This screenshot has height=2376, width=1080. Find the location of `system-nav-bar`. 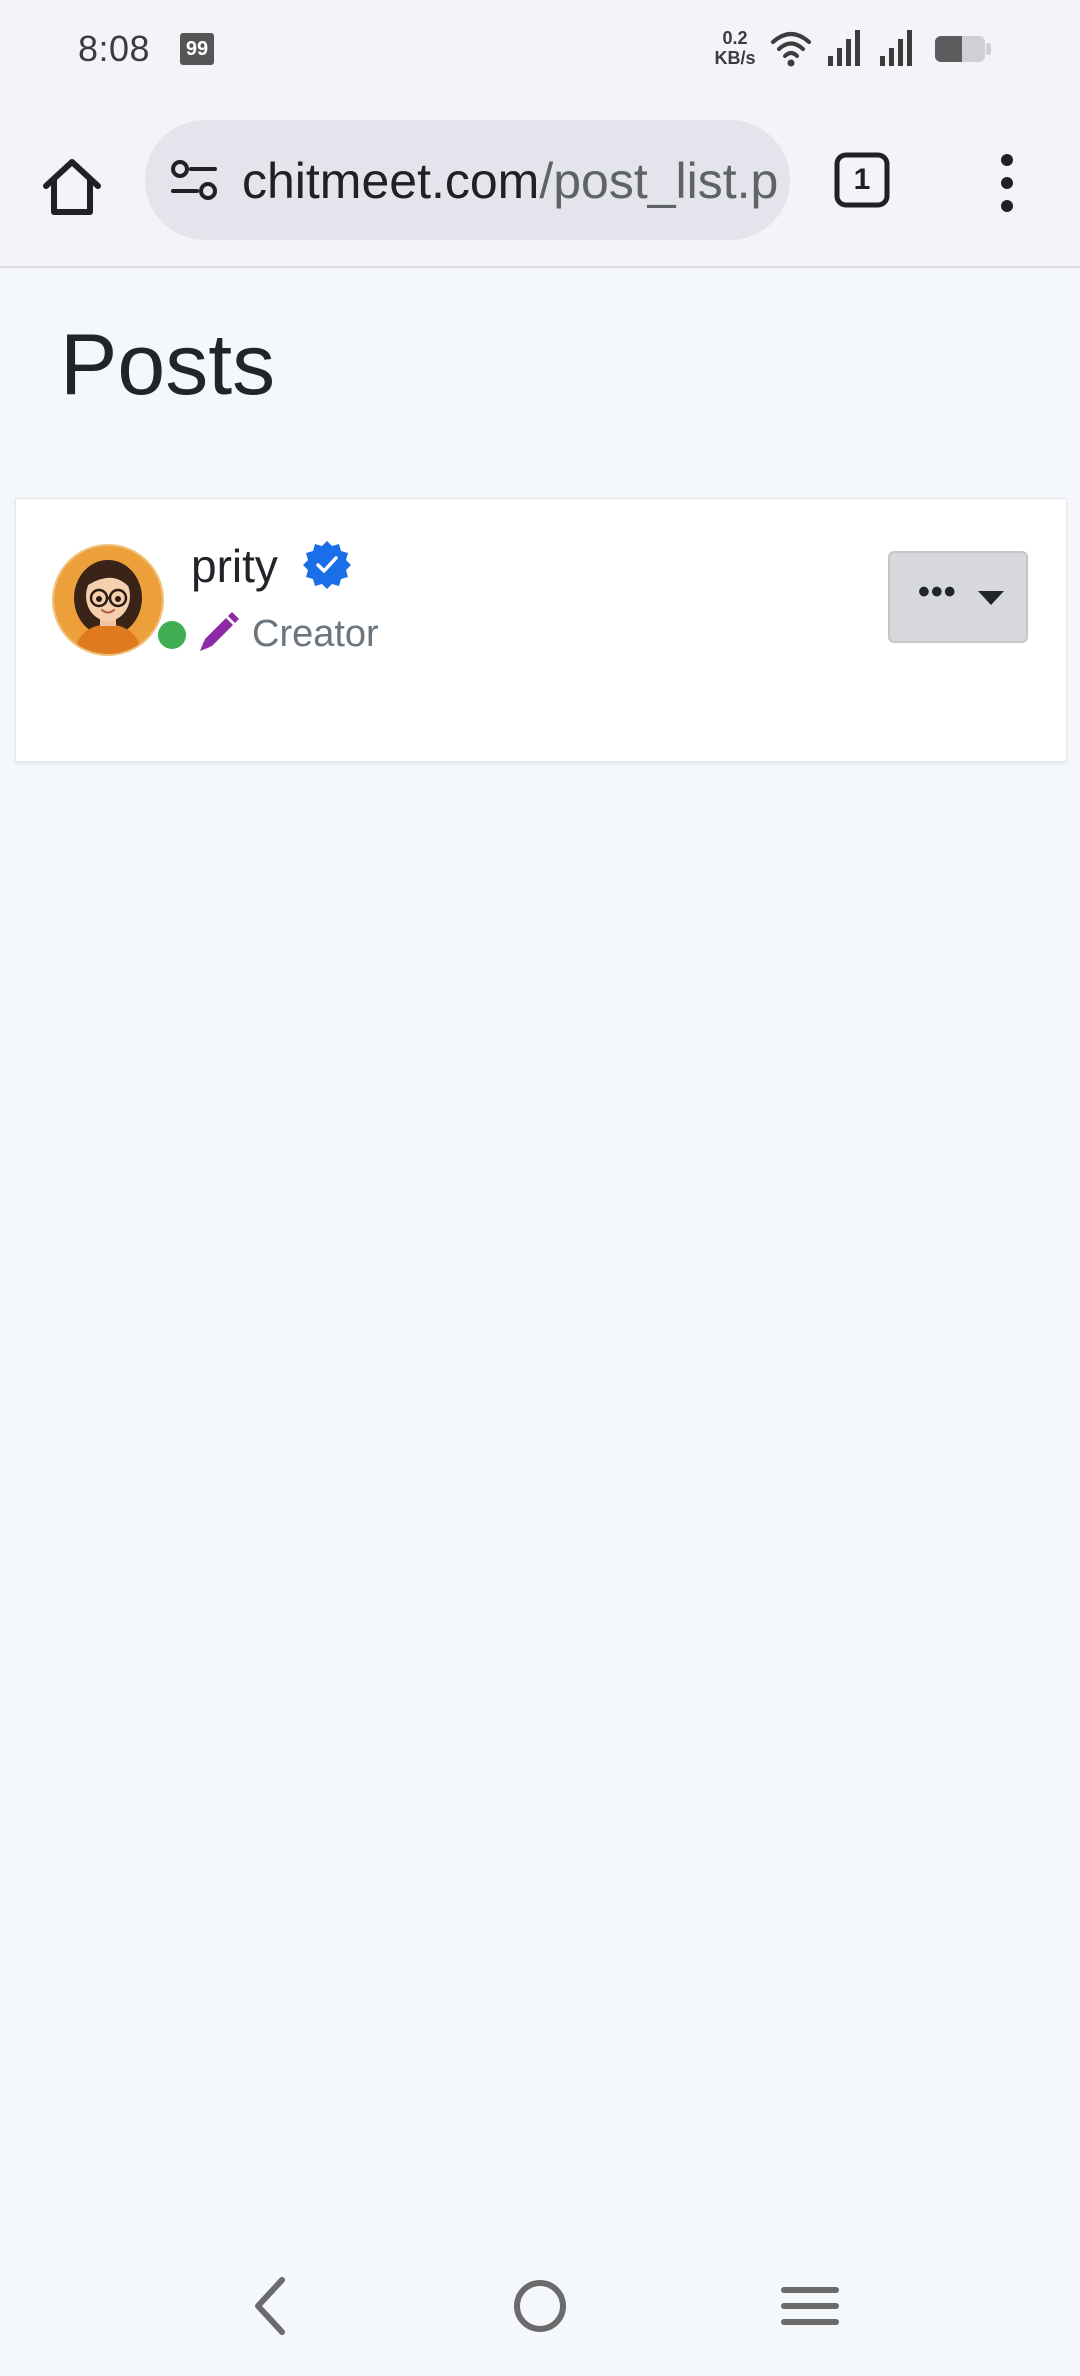

system-nav-bar is located at coordinates (540, 2306).